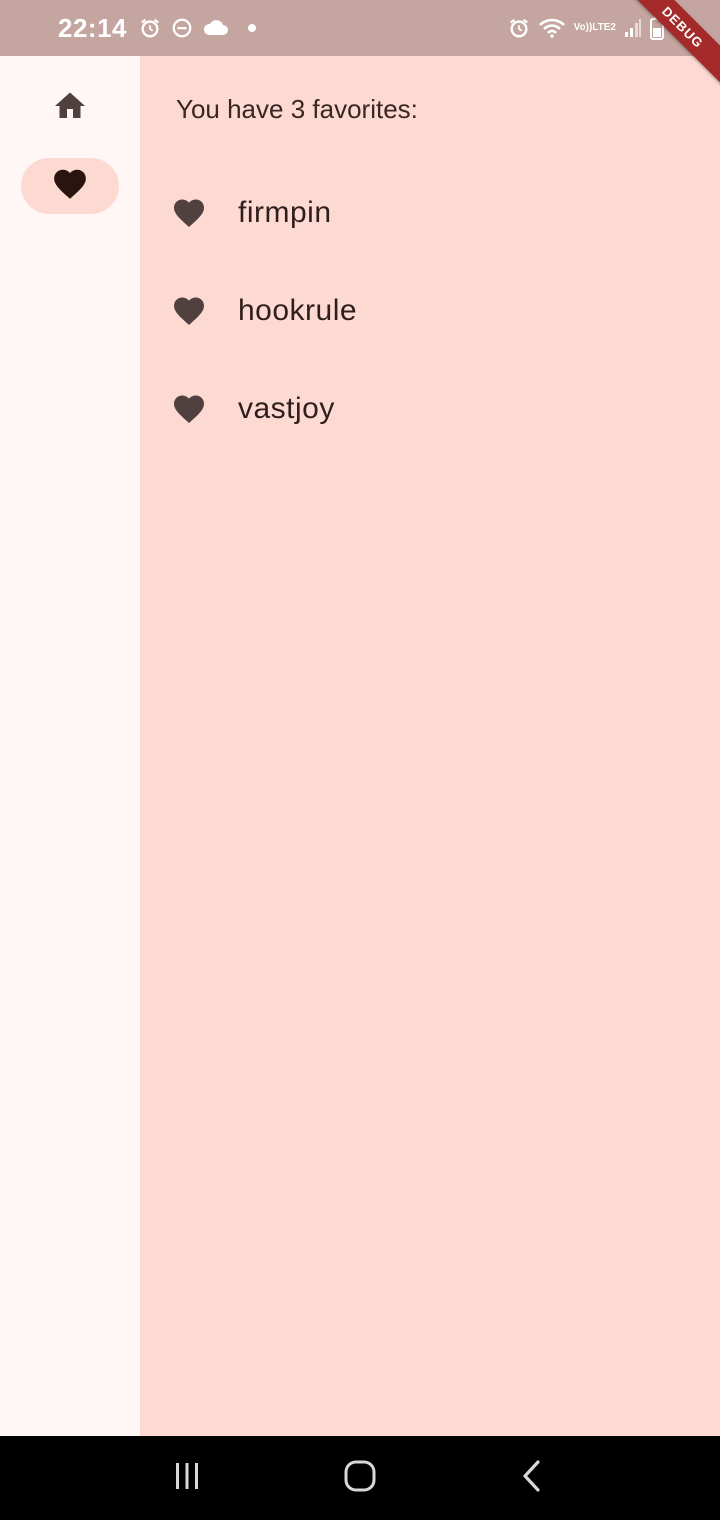 The height and width of the screenshot is (1520, 720). I want to click on volte-icon: Vo)) LTE2, so click(595, 28).